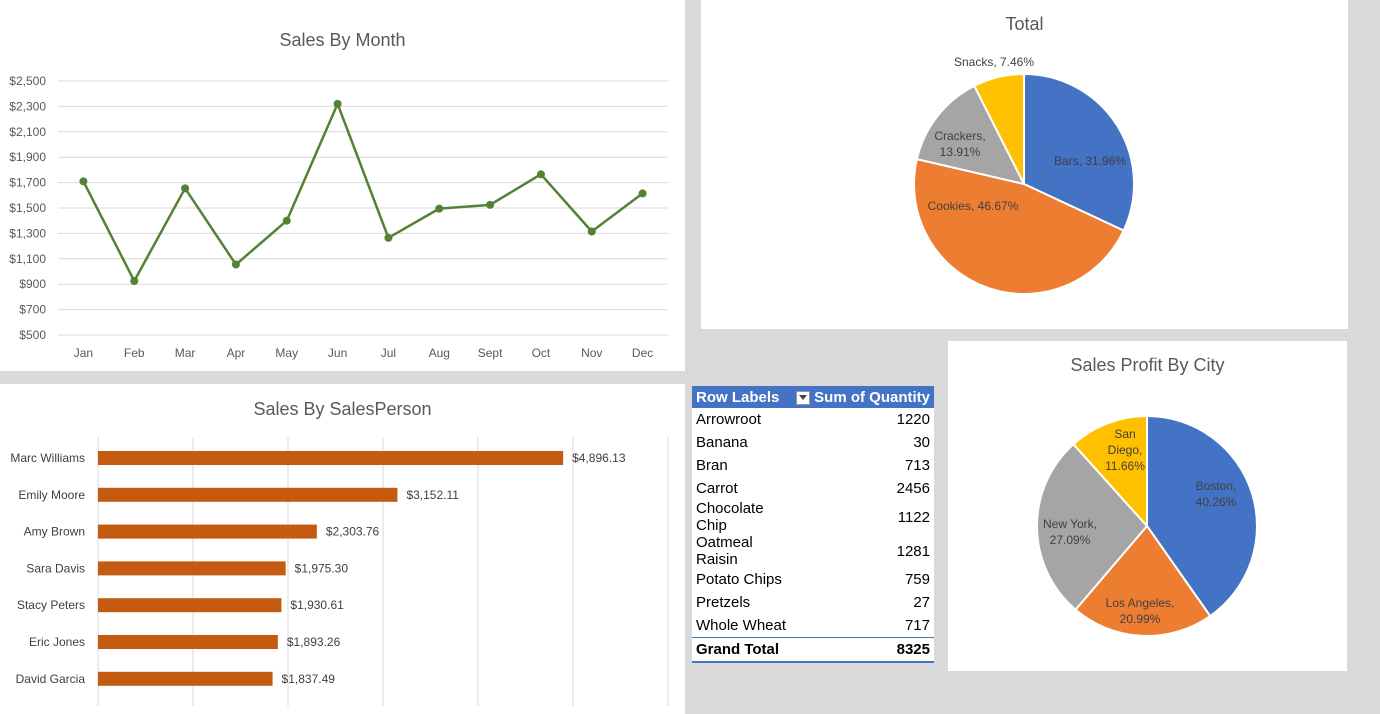 This screenshot has width=1380, height=714. What do you see at coordinates (134, 353) in the screenshot?
I see `x-tick-label: Feb` at bounding box center [134, 353].